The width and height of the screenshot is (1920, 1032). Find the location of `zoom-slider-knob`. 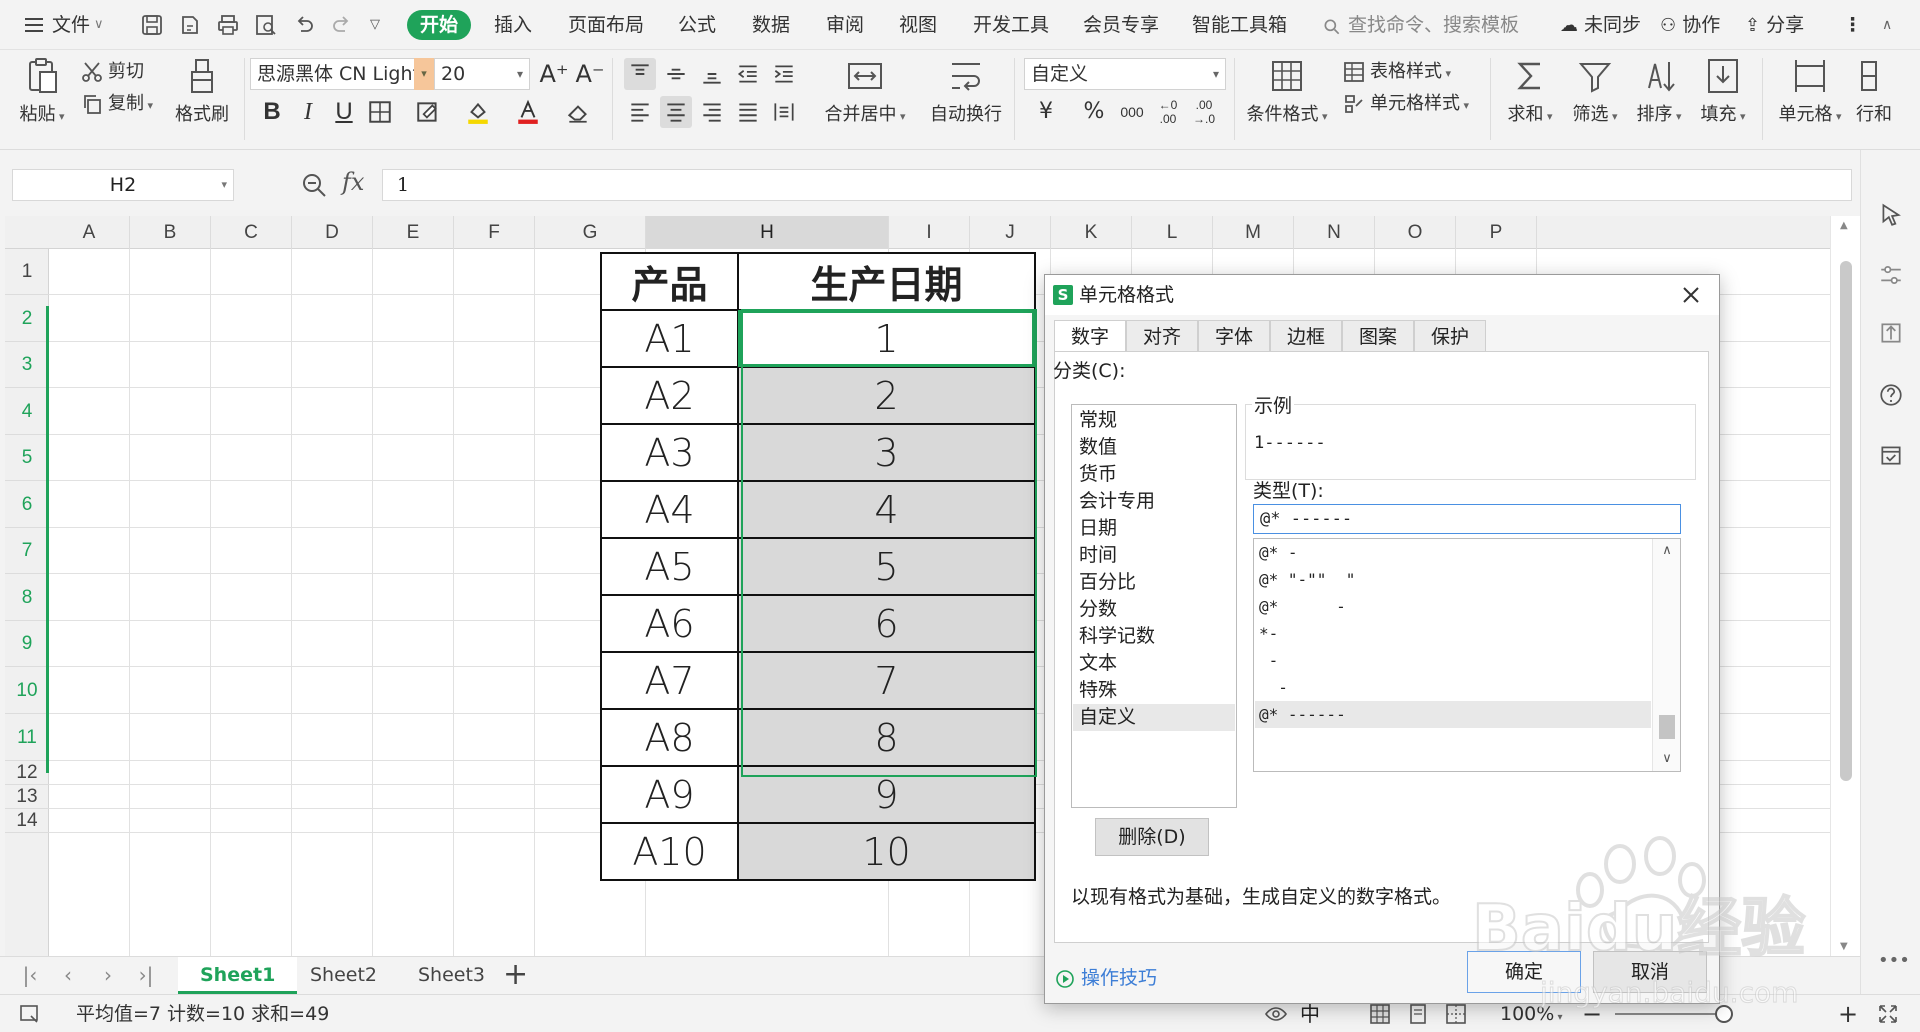

zoom-slider-knob is located at coordinates (1724, 1014).